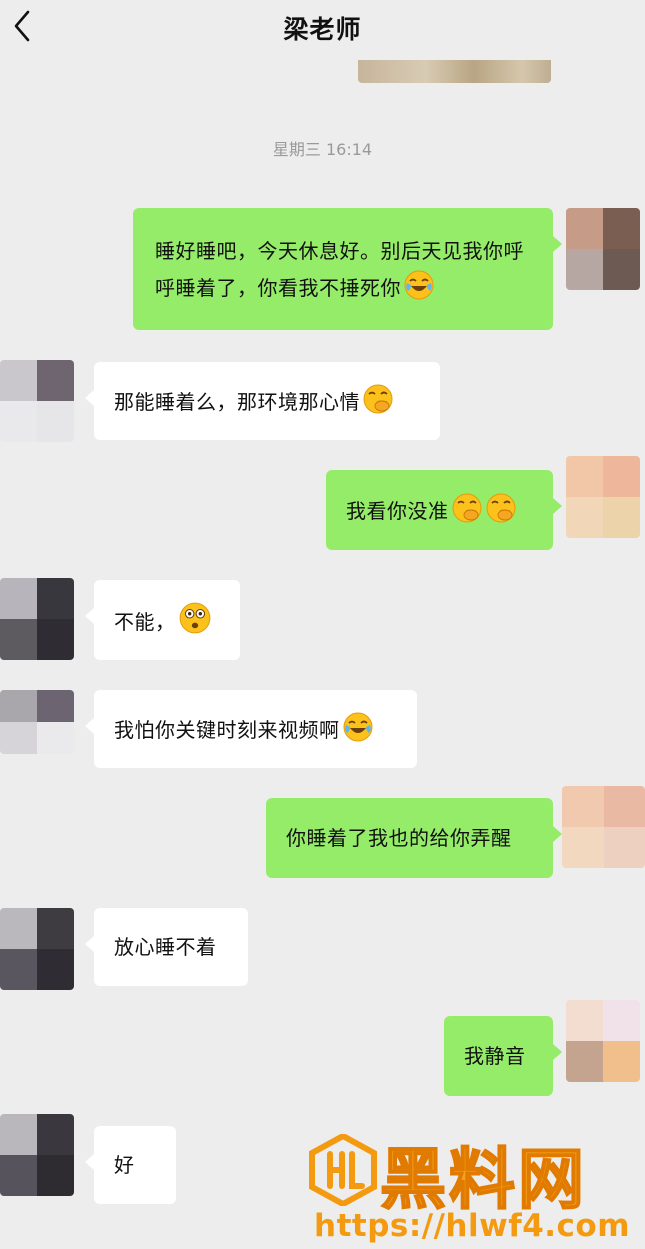 This screenshot has height=1249, width=645. What do you see at coordinates (472, 1189) in the screenshot?
I see `site-watermark: 黑料网 https://hlwf4.com` at bounding box center [472, 1189].